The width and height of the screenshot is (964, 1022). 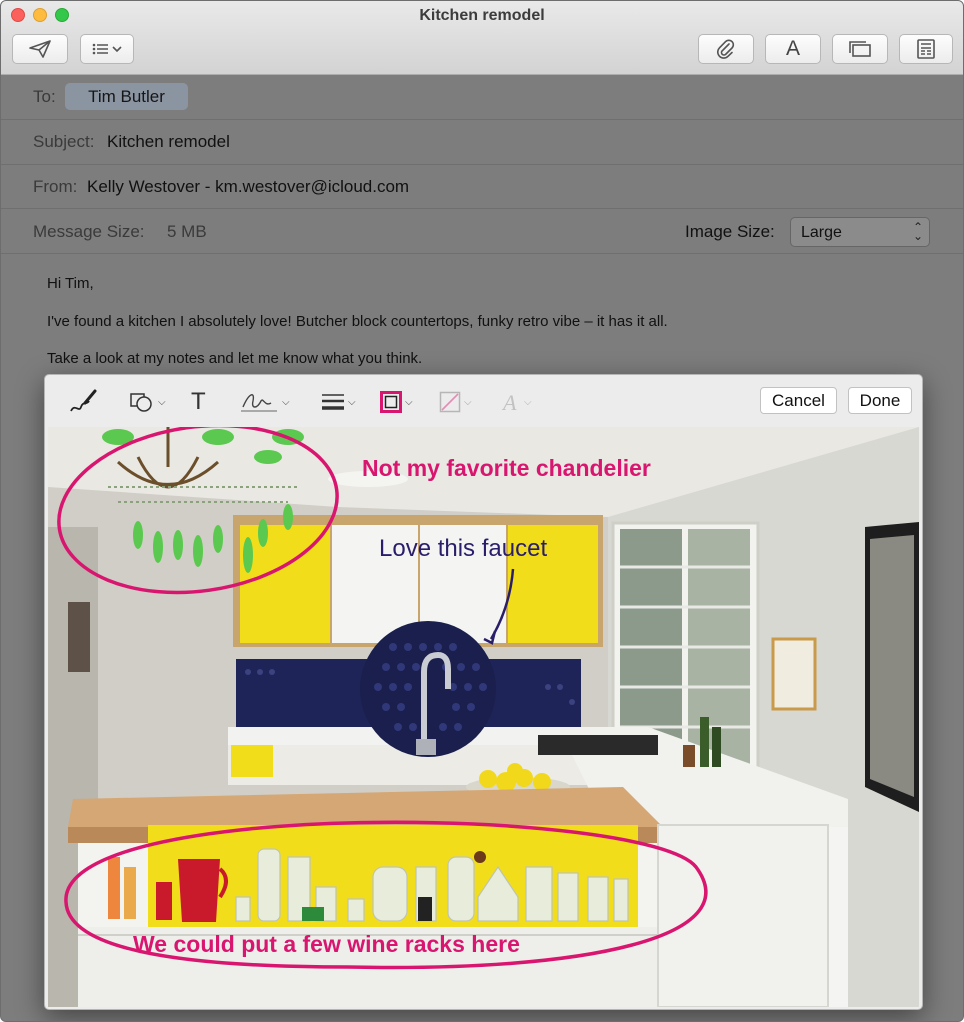 I want to click on annotation-faucet: Love this faucet, so click(x=463, y=549).